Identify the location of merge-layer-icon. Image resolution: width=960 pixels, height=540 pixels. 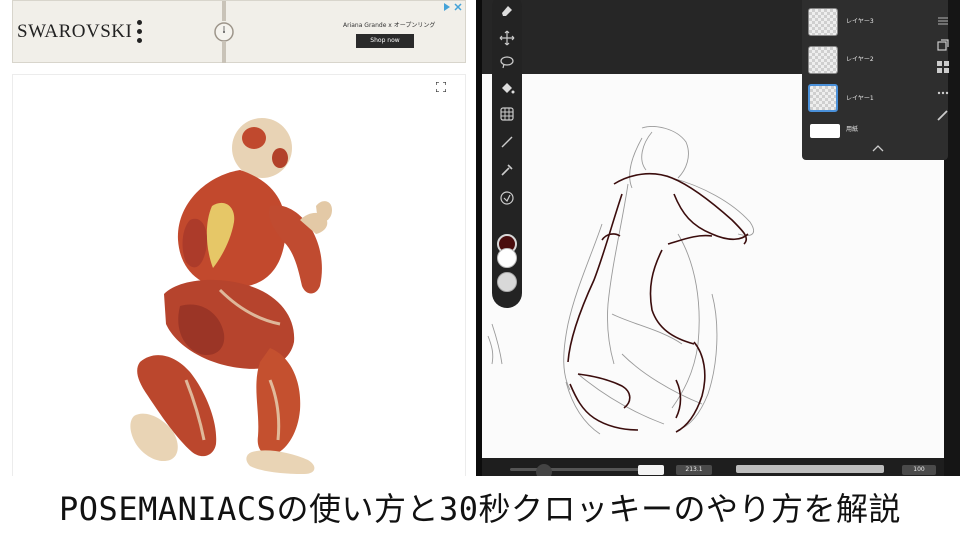
(943, 67).